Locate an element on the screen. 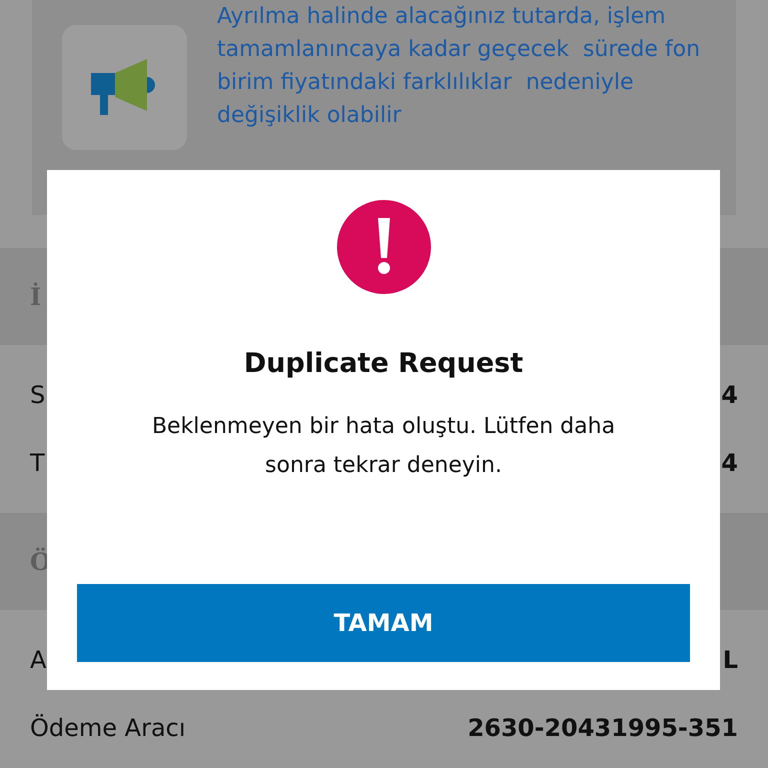 This screenshot has width=768, height=768. row-value: 2630-20431995-351 is located at coordinates (603, 728).